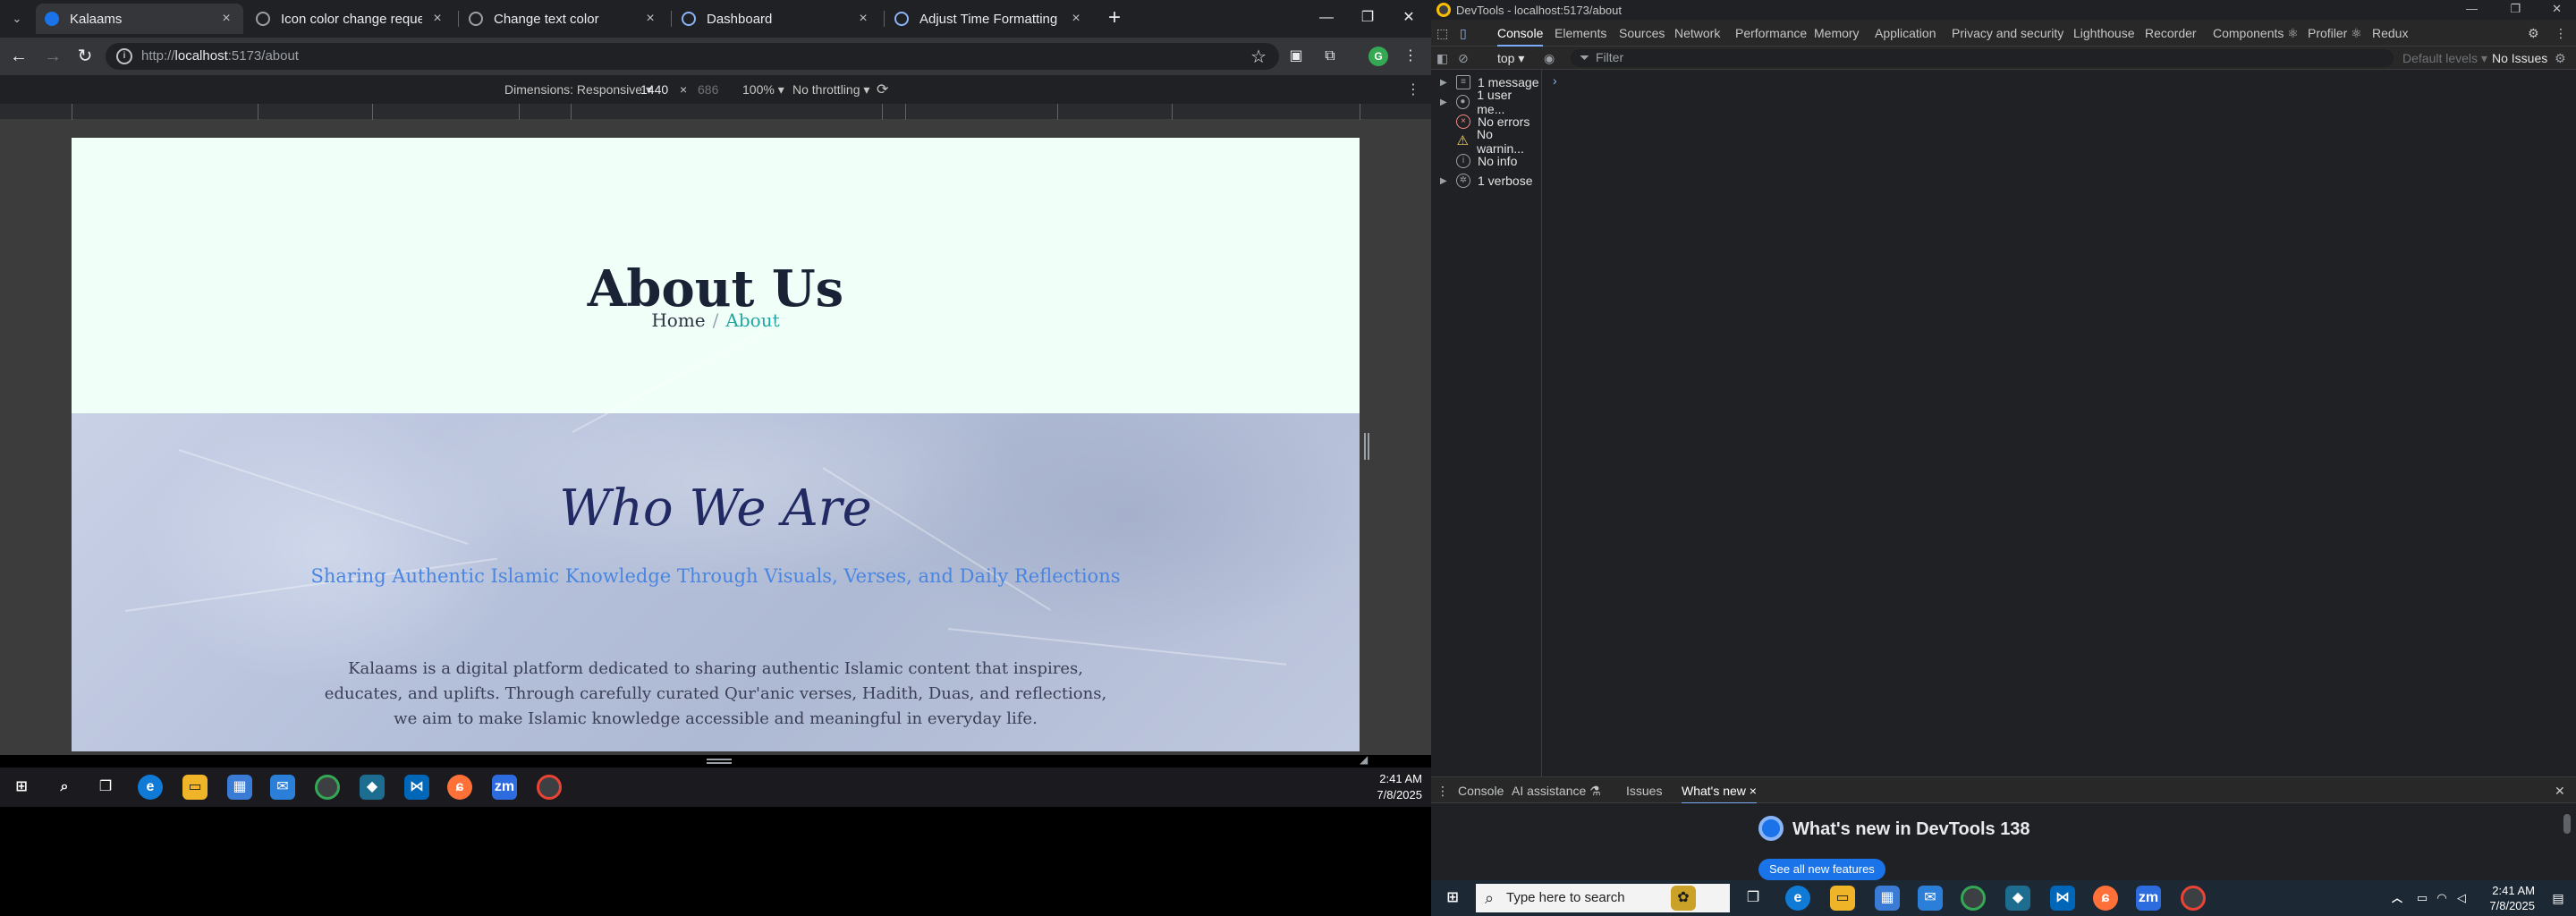 This screenshot has width=2576, height=916. Describe the element at coordinates (1366, 759) in the screenshot. I see `viewport-resize-corner: ◢` at that location.